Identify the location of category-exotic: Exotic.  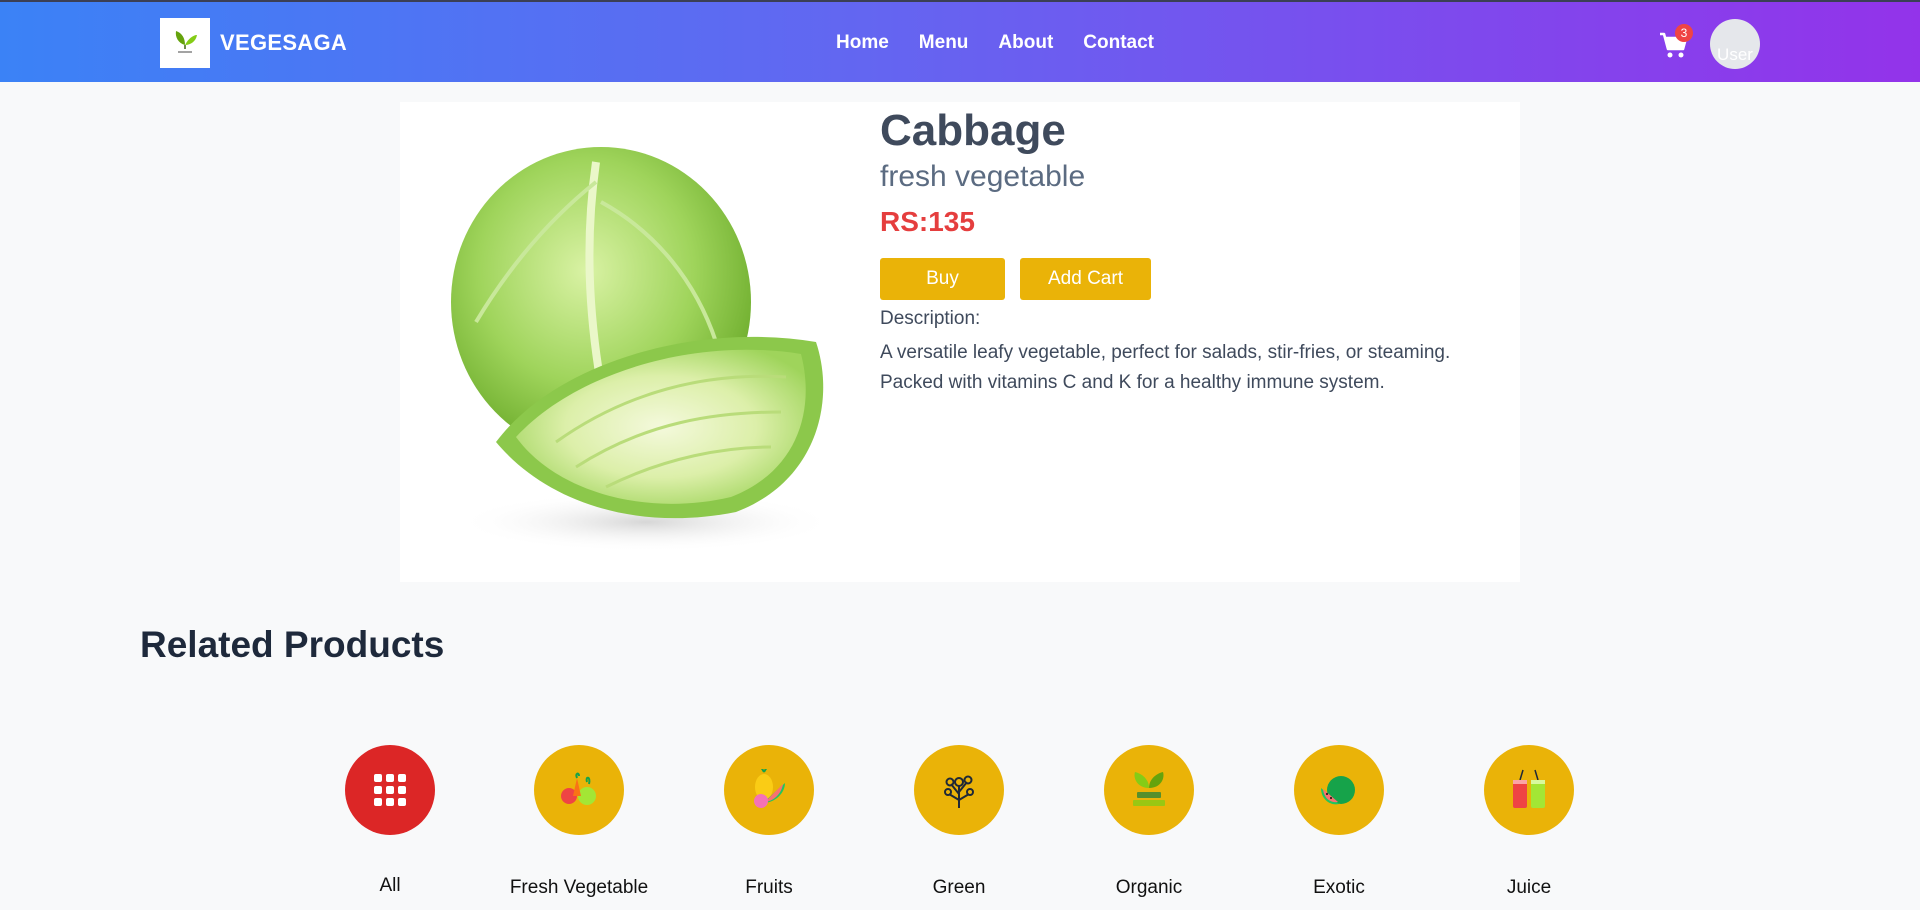
(1339, 822).